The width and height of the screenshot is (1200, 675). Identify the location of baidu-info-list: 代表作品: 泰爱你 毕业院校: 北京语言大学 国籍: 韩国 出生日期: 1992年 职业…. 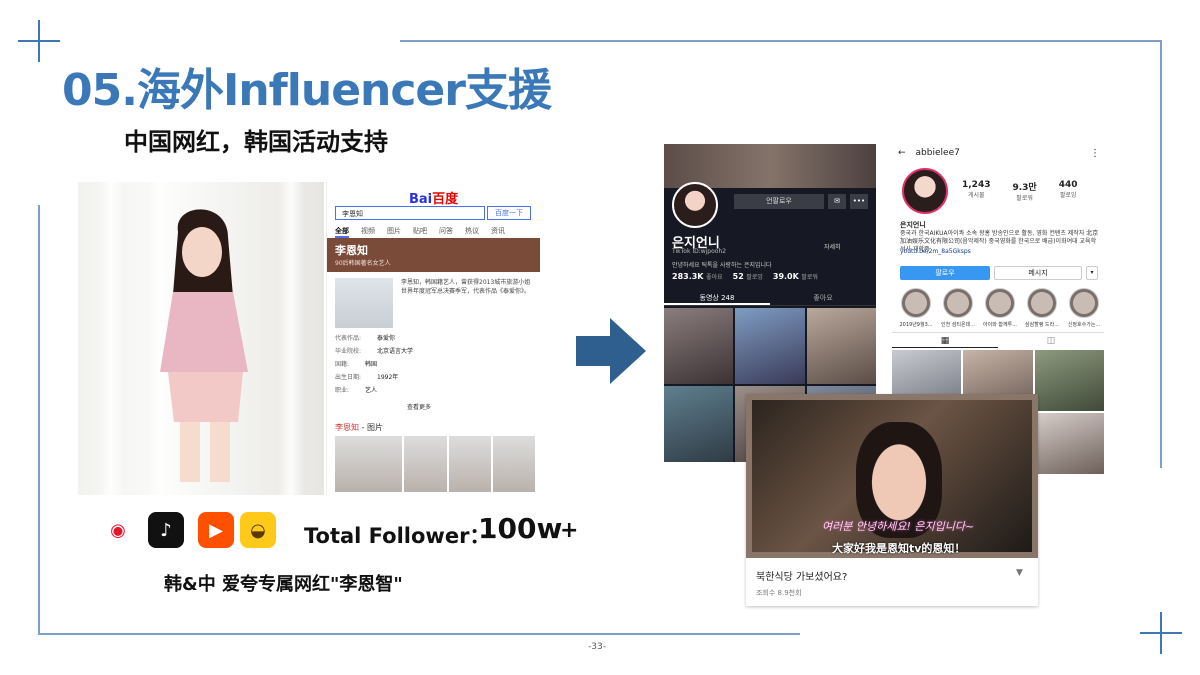
(374, 364).